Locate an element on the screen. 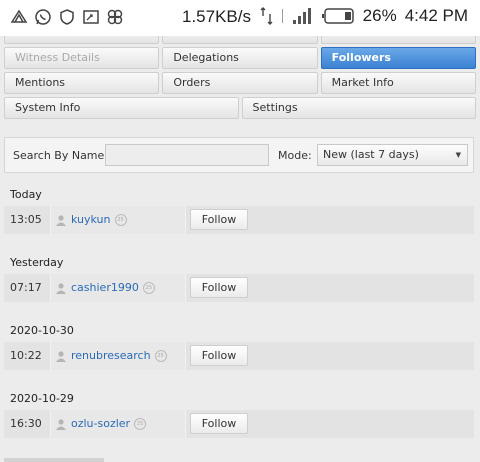 The image size is (480, 462). user-cell: renubresearch 25 is located at coordinates (118, 356).